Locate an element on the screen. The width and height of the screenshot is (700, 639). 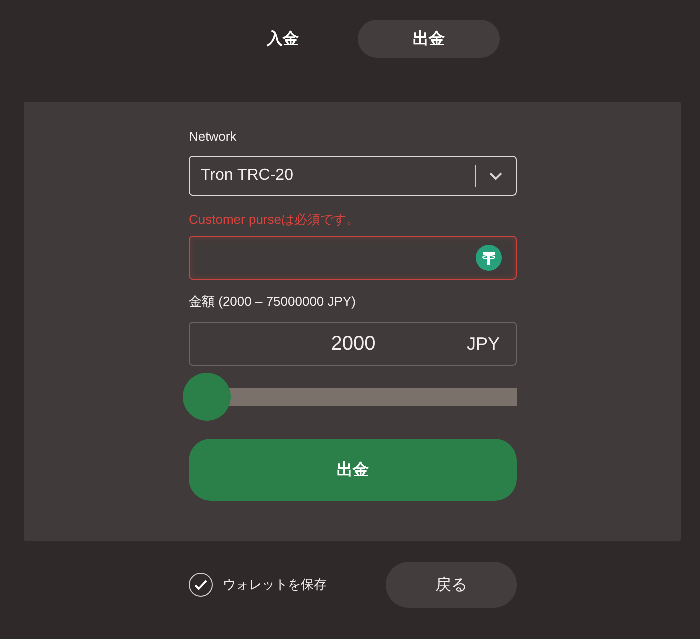
purse-input-field is located at coordinates (353, 258).